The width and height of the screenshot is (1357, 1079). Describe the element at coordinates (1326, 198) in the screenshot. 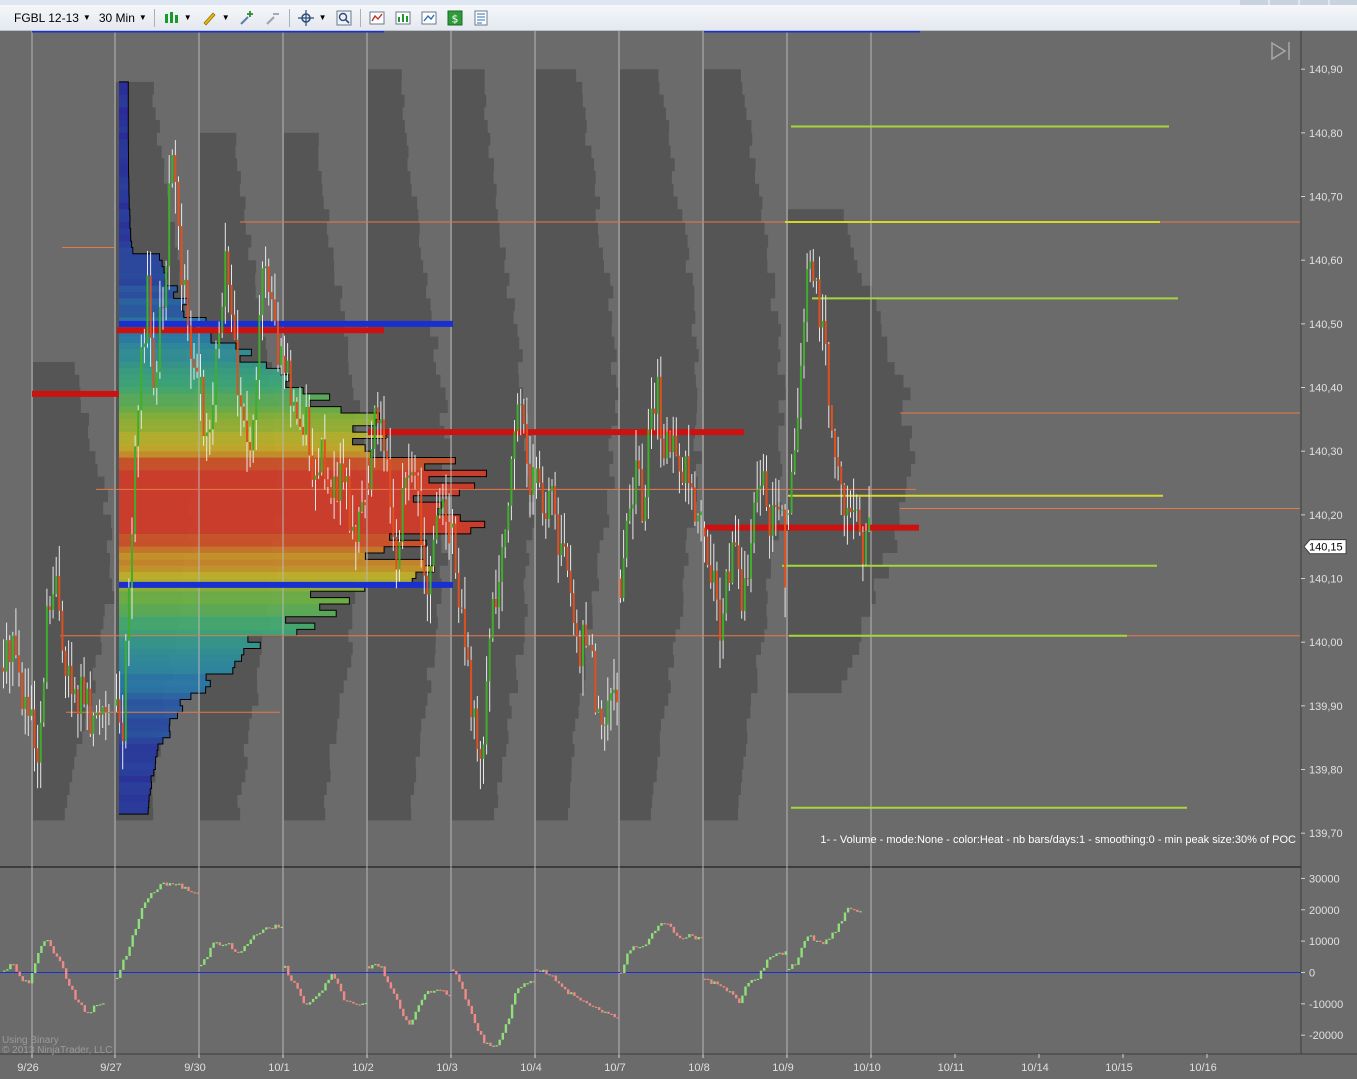

I see `y-tick-label: 140,70` at that location.